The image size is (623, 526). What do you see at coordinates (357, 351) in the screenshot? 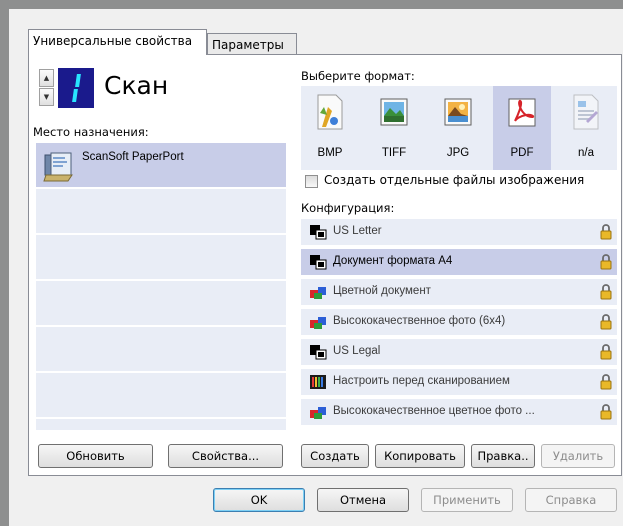
I see `config-item-label: US Legal` at bounding box center [357, 351].